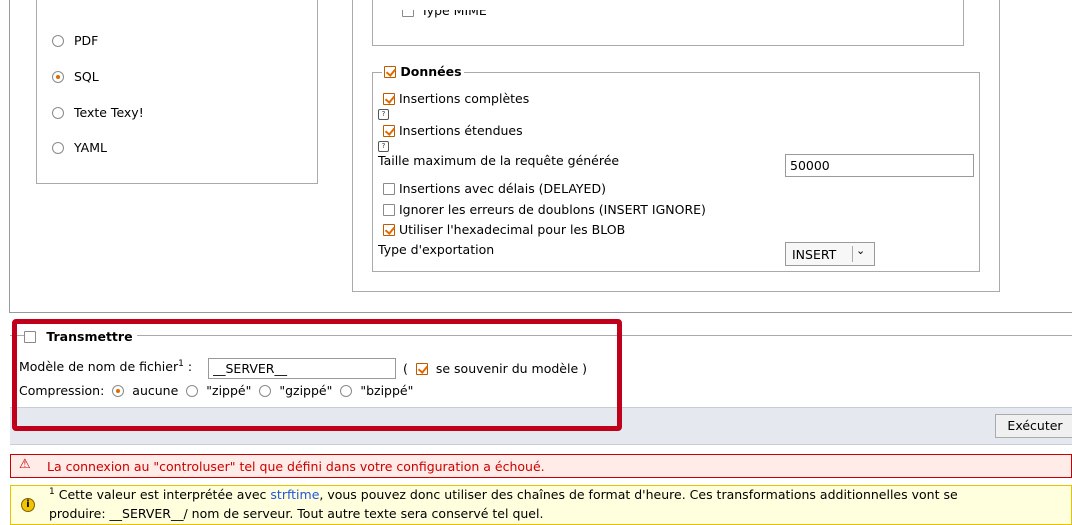 This screenshot has height=525, width=1072. I want to click on extended-inserts-label: Insertions étendues, so click(460, 130).